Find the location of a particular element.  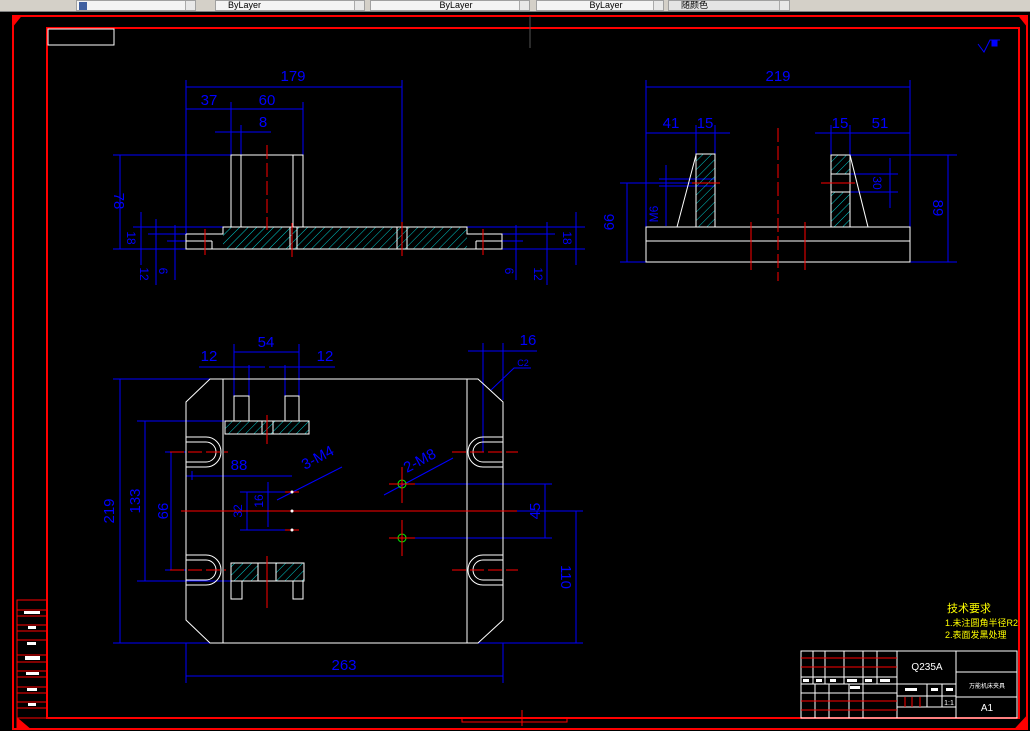

svg-text: 78 is located at coordinates (118, 201).